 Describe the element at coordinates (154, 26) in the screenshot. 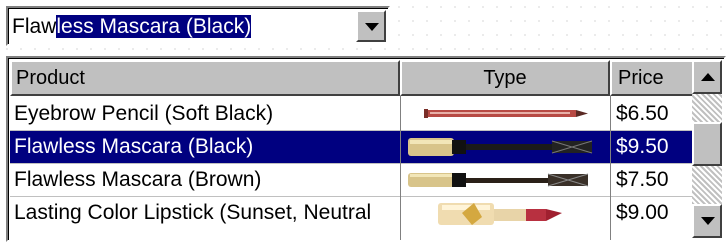

I see `combo-autocomplete-selection: less Mascara (Black)` at that location.